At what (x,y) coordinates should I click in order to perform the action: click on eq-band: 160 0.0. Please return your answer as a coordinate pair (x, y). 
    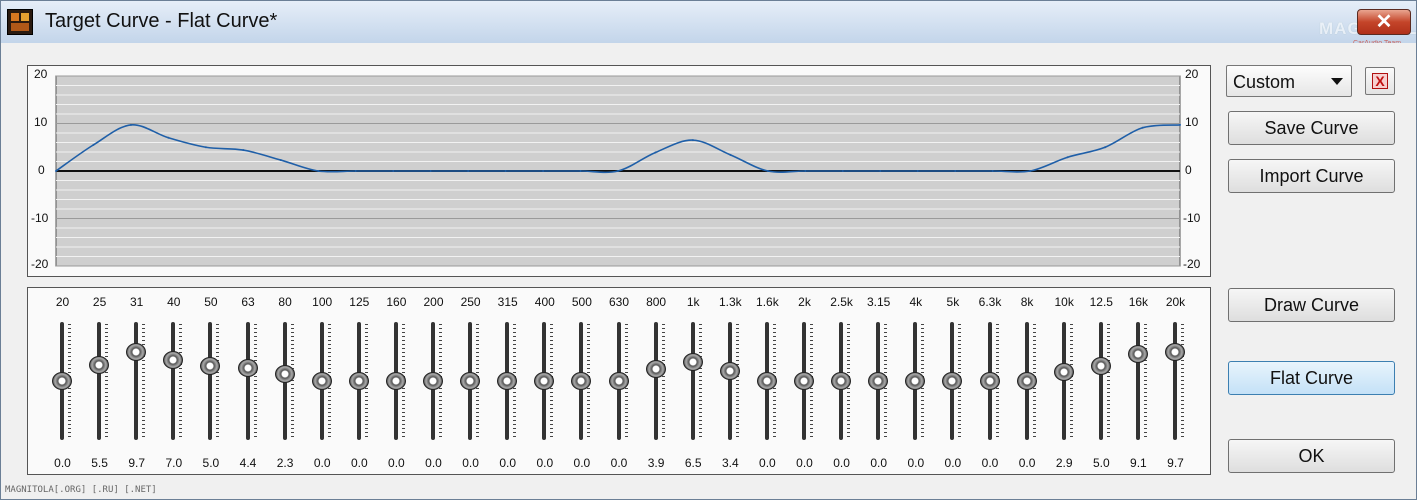
    Looking at the image, I should click on (396, 381).